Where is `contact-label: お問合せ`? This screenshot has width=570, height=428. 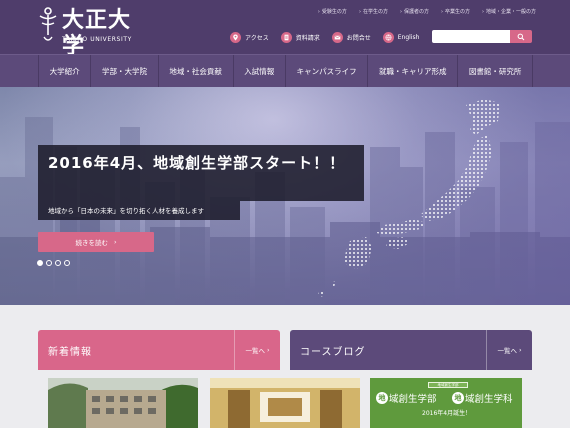
contact-label: お問合せ is located at coordinates (358, 38).